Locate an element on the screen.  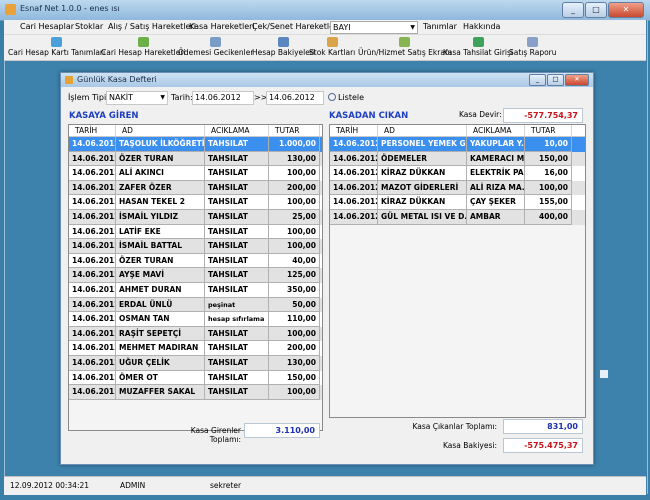
table-row: 14.06.2012 UĞUR ÇELİK TAHSILAT 130,00 is located at coordinates (195, 363).